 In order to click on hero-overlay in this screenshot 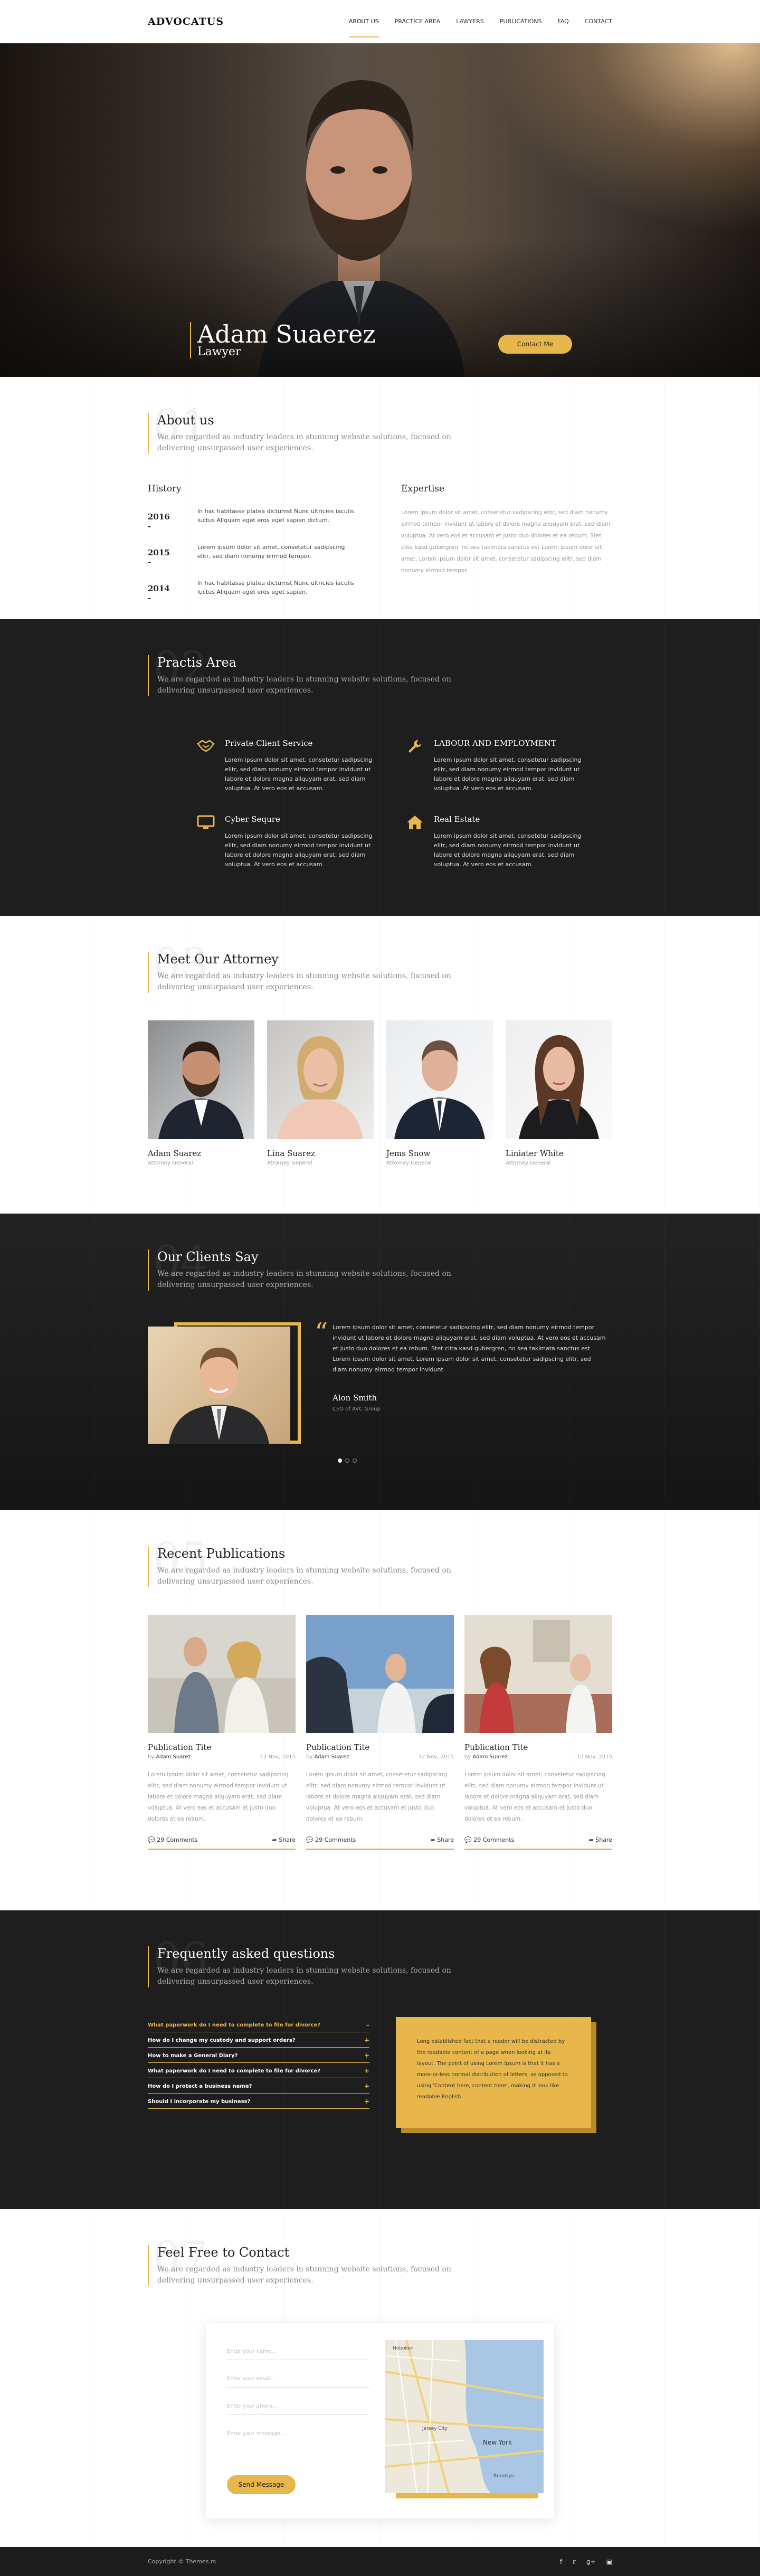, I will do `click(380, 308)`.